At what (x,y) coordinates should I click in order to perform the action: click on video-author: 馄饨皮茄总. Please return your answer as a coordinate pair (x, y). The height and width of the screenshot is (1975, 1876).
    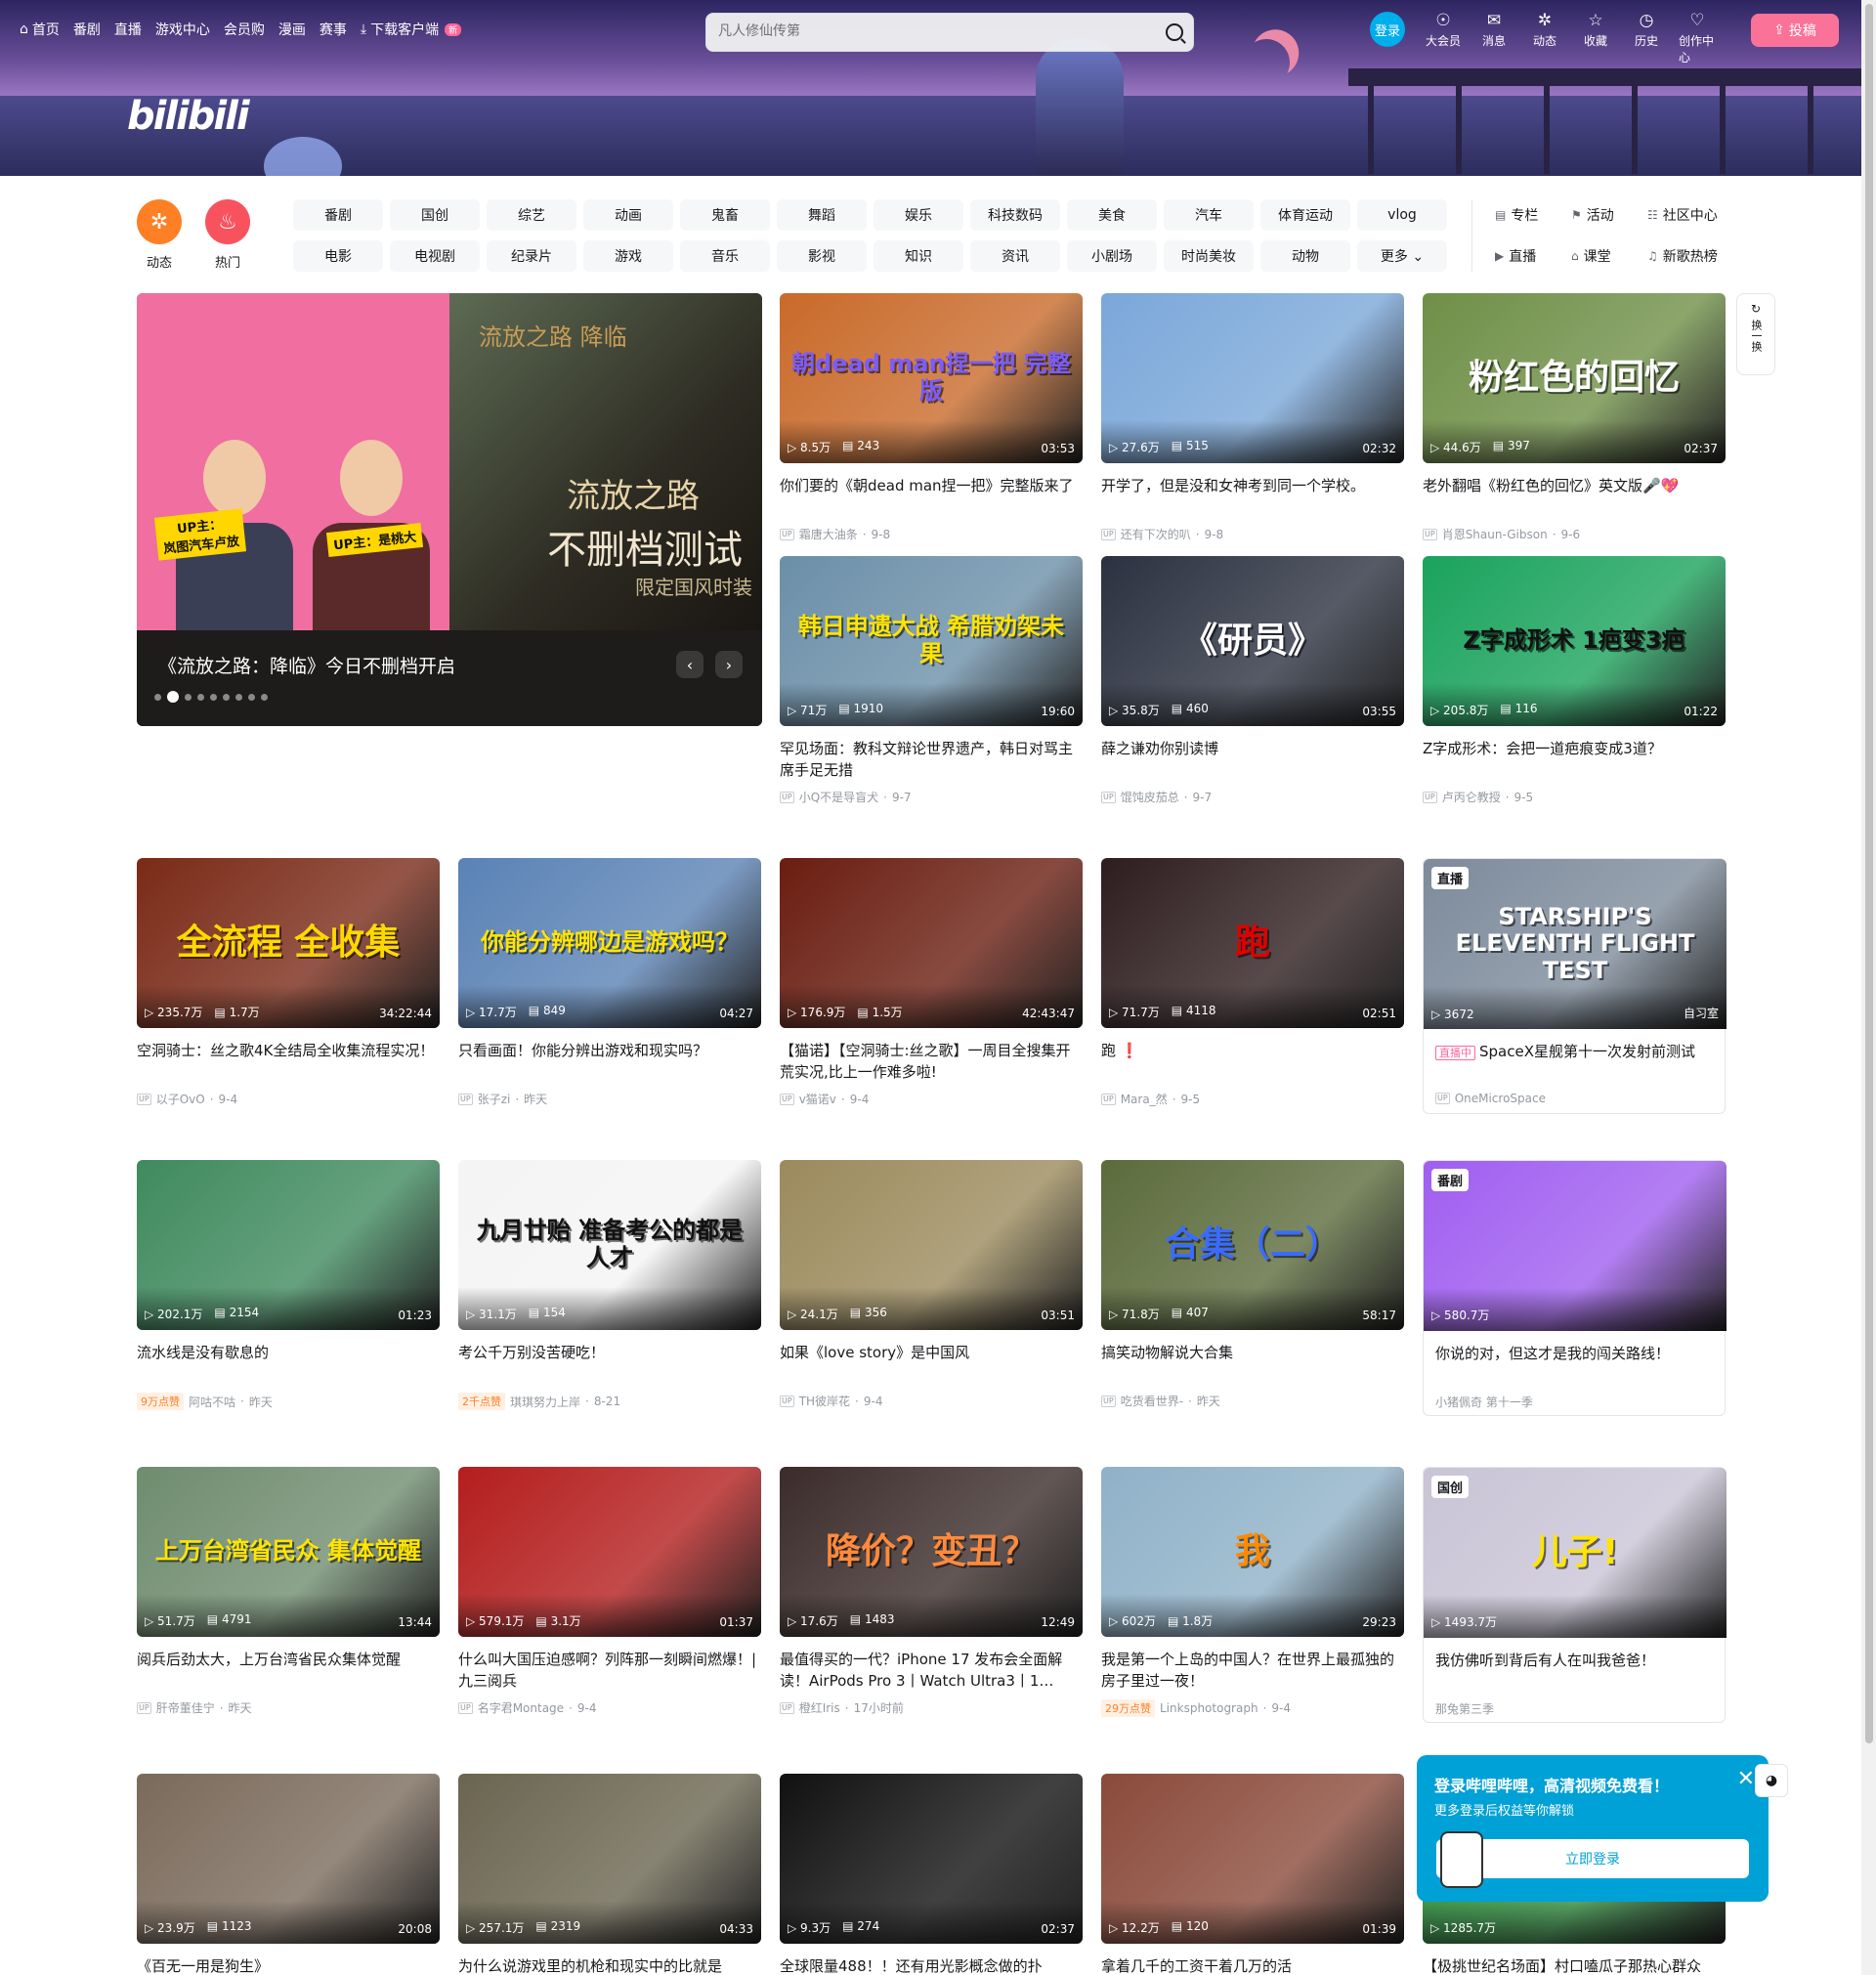
    Looking at the image, I should click on (1150, 797).